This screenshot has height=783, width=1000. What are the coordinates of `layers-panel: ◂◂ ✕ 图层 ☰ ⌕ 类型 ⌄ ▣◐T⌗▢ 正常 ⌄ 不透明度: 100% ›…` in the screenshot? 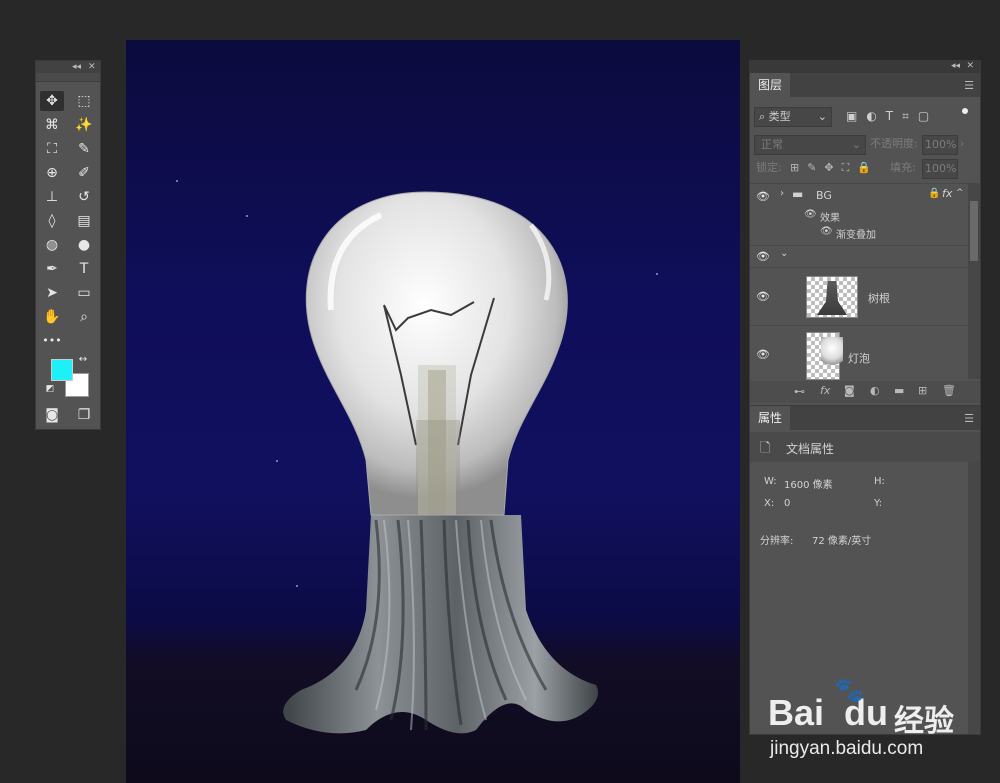 It's located at (865, 233).